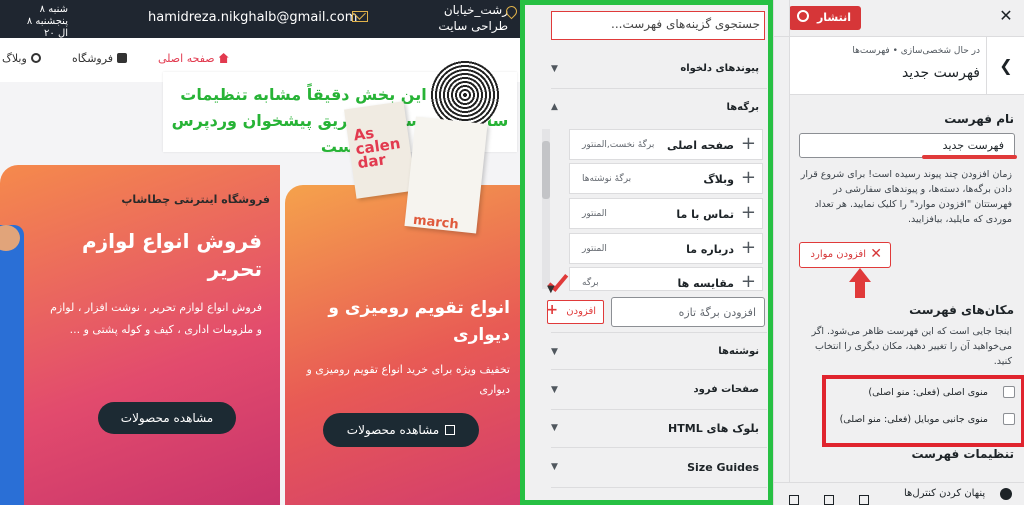  Describe the element at coordinates (581, 311) in the screenshot. I see `add-label: افزودن` at that location.